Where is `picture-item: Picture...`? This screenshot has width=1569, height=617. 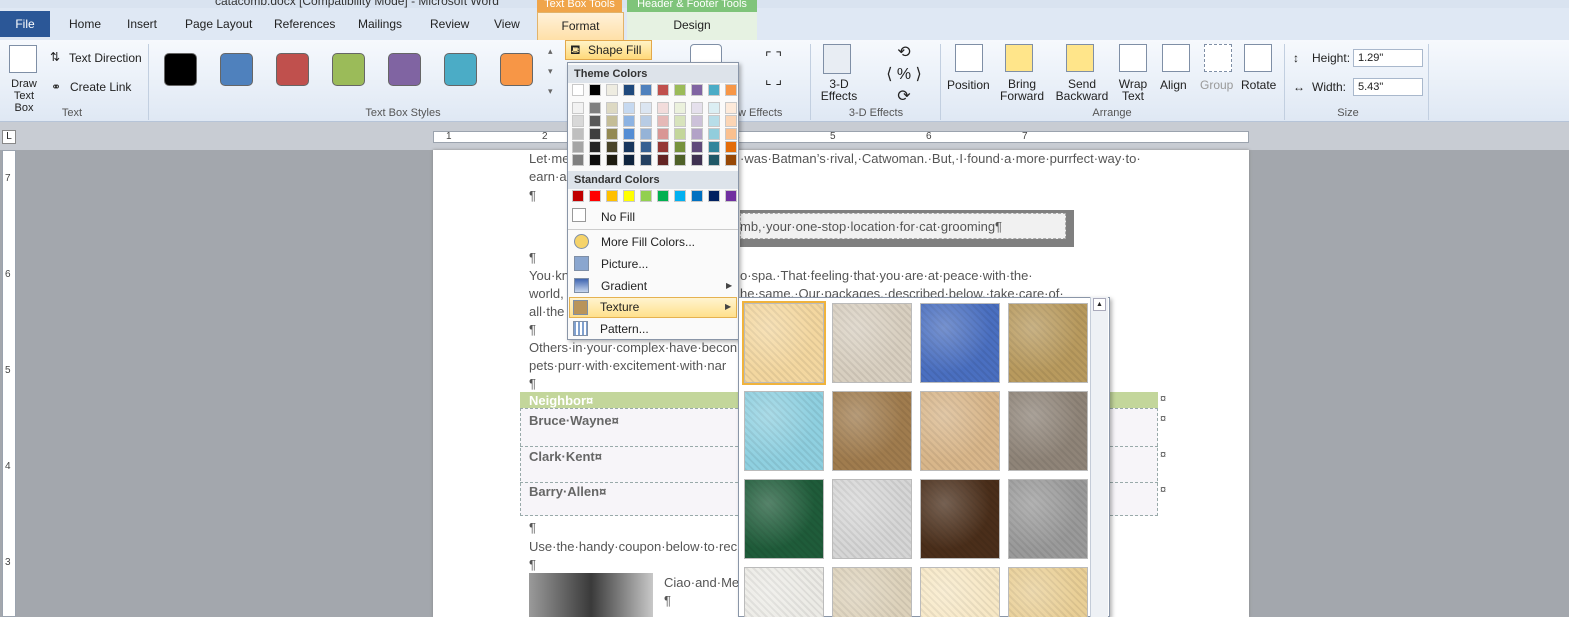
picture-item: Picture... is located at coordinates (624, 264).